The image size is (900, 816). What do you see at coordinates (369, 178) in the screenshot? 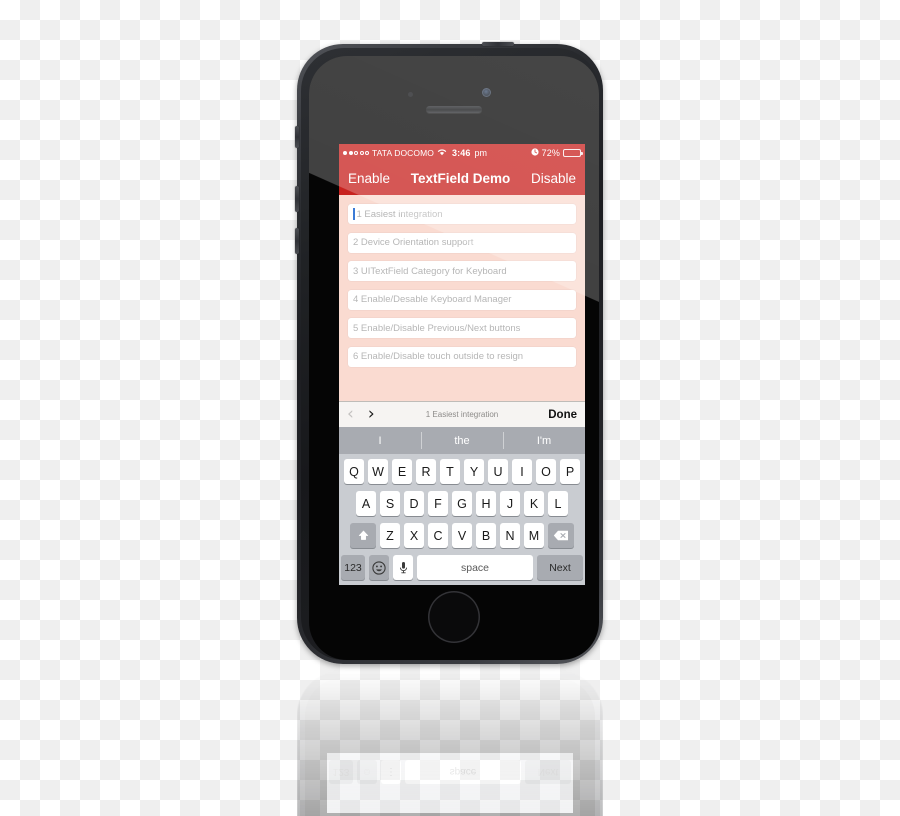
I see `enable-button: Enable` at bounding box center [369, 178].